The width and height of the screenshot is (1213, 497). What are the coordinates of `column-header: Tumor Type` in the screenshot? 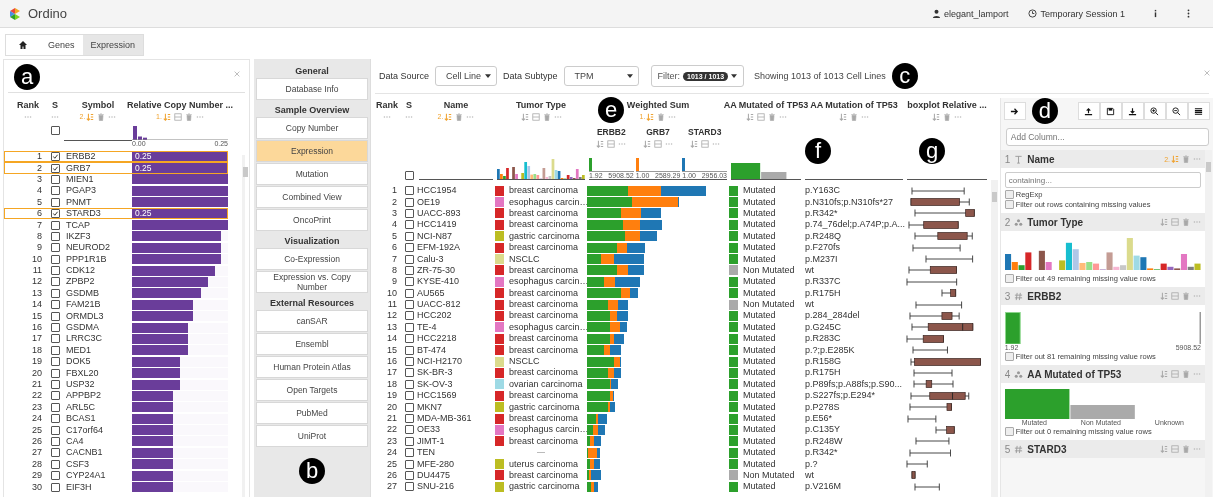 It's located at (541, 105).